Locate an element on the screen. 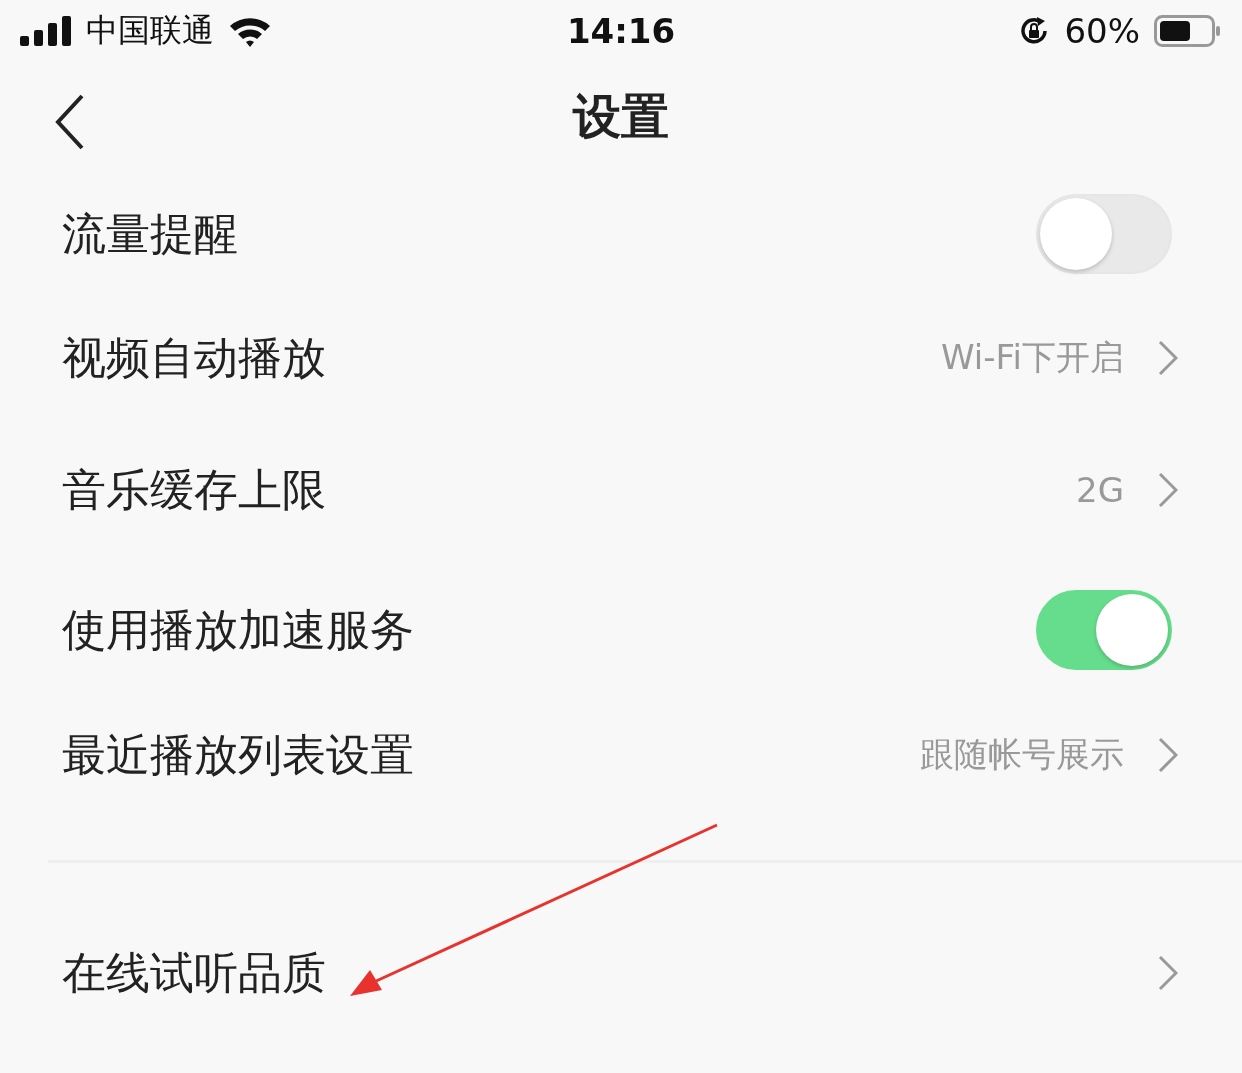 This screenshot has width=1242, height=1073. carrier-name: 中国联通 is located at coordinates (150, 30).